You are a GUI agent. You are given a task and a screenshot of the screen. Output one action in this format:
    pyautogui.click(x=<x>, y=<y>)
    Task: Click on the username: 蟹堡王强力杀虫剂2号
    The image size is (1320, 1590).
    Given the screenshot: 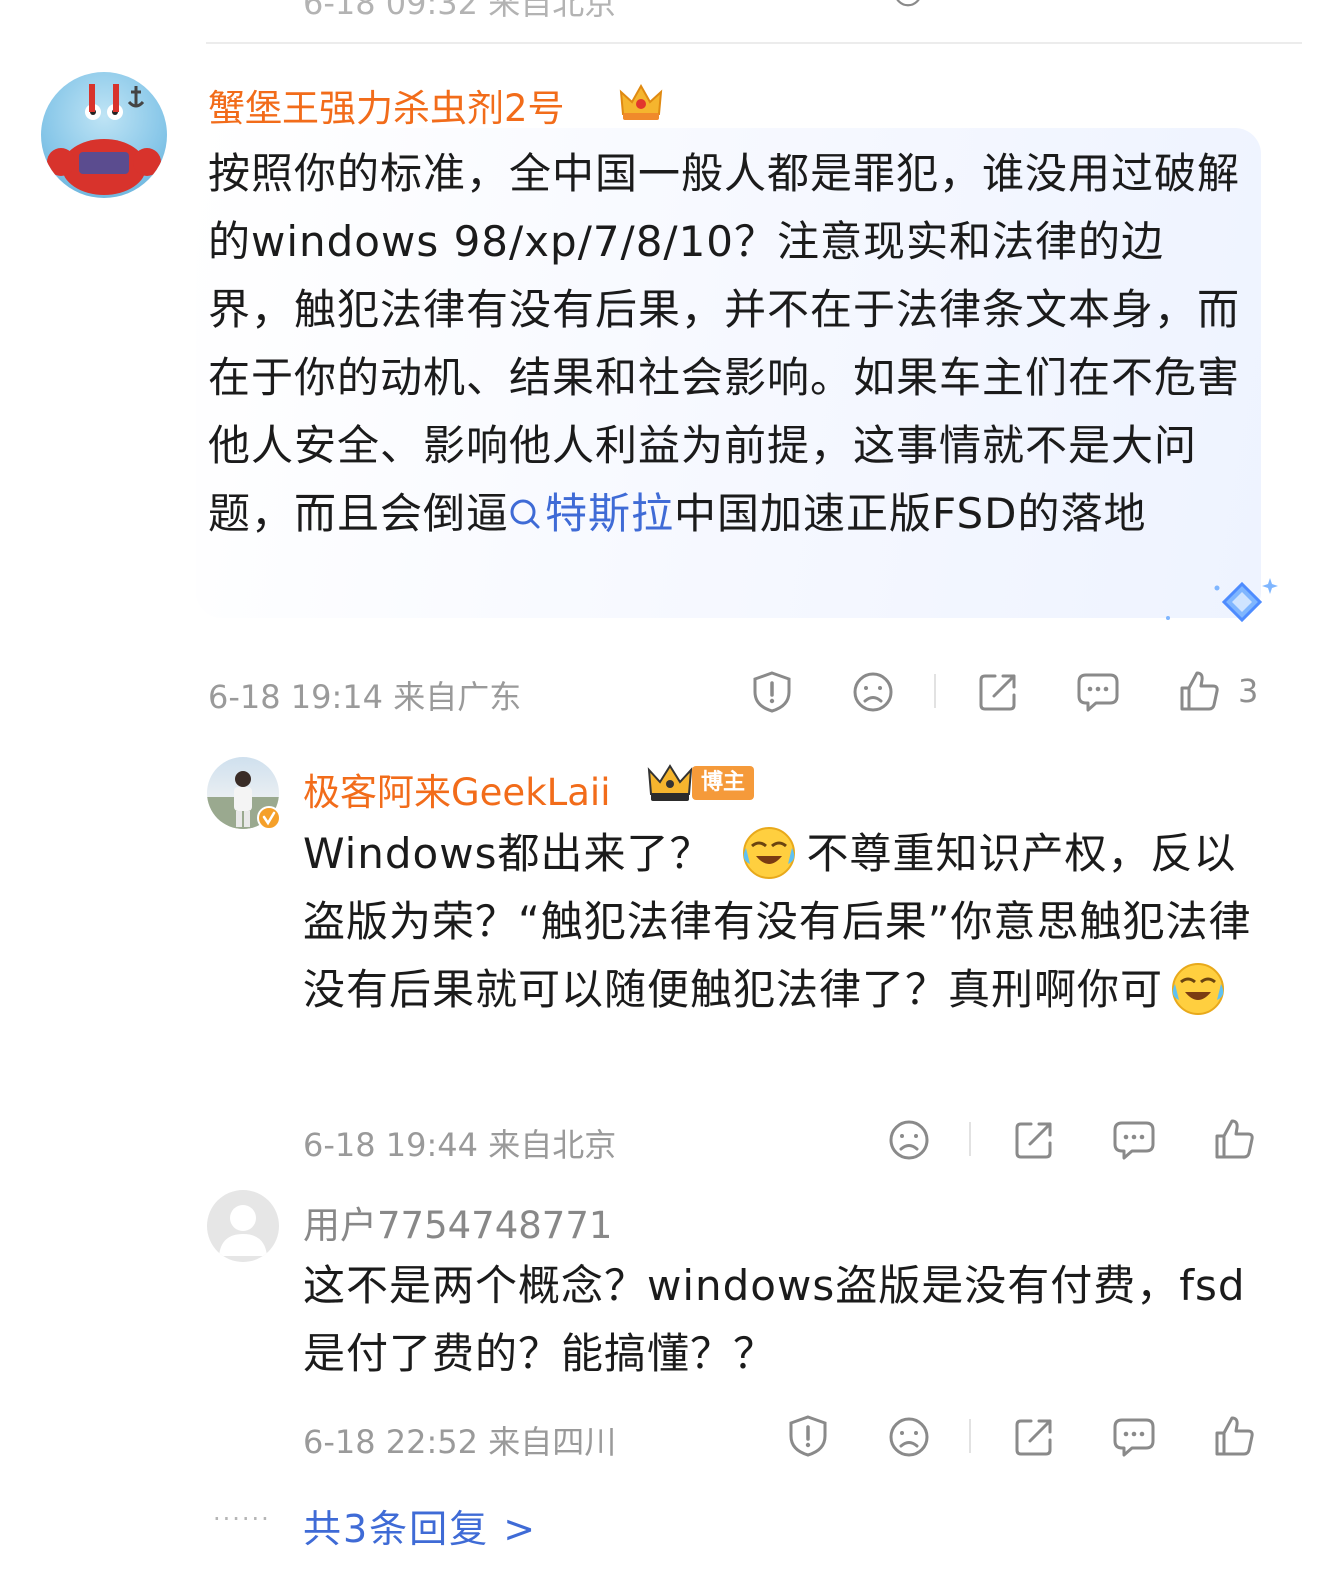 What is the action you would take?
    pyautogui.click(x=386, y=105)
    